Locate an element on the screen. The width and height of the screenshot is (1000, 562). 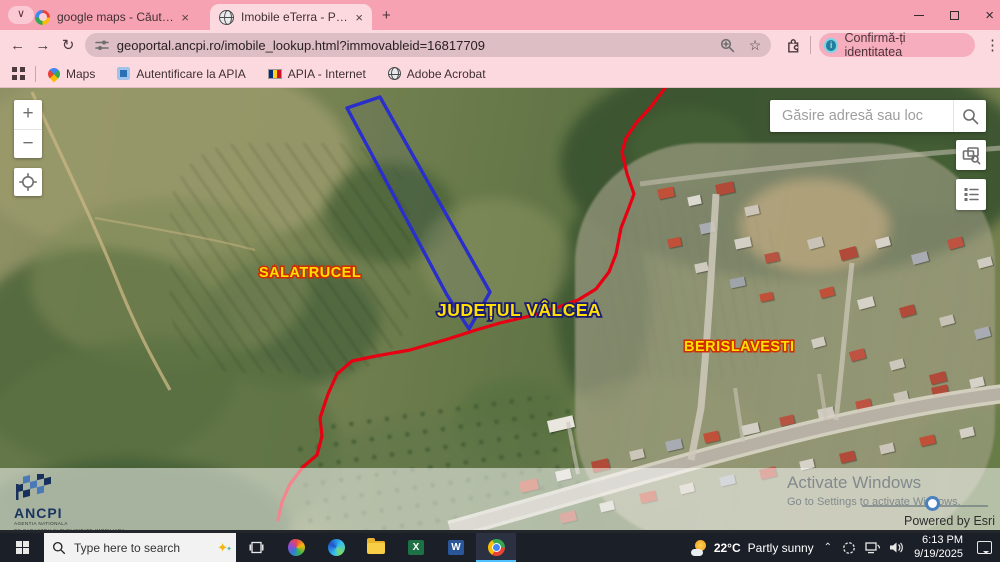
taskbar-search: ✦ is located at coordinates (140, 547).